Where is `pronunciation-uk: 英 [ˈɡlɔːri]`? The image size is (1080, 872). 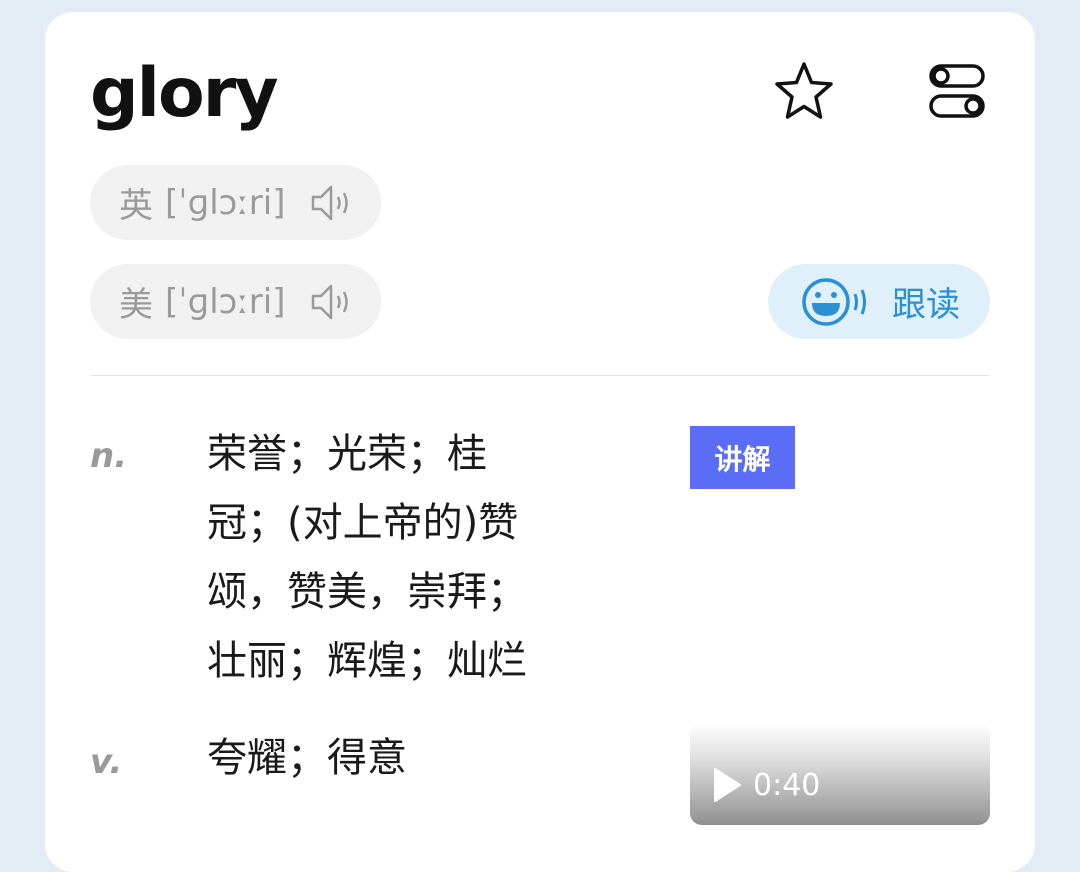 pronunciation-uk: 英 [ˈɡlɔːri] is located at coordinates (235, 202).